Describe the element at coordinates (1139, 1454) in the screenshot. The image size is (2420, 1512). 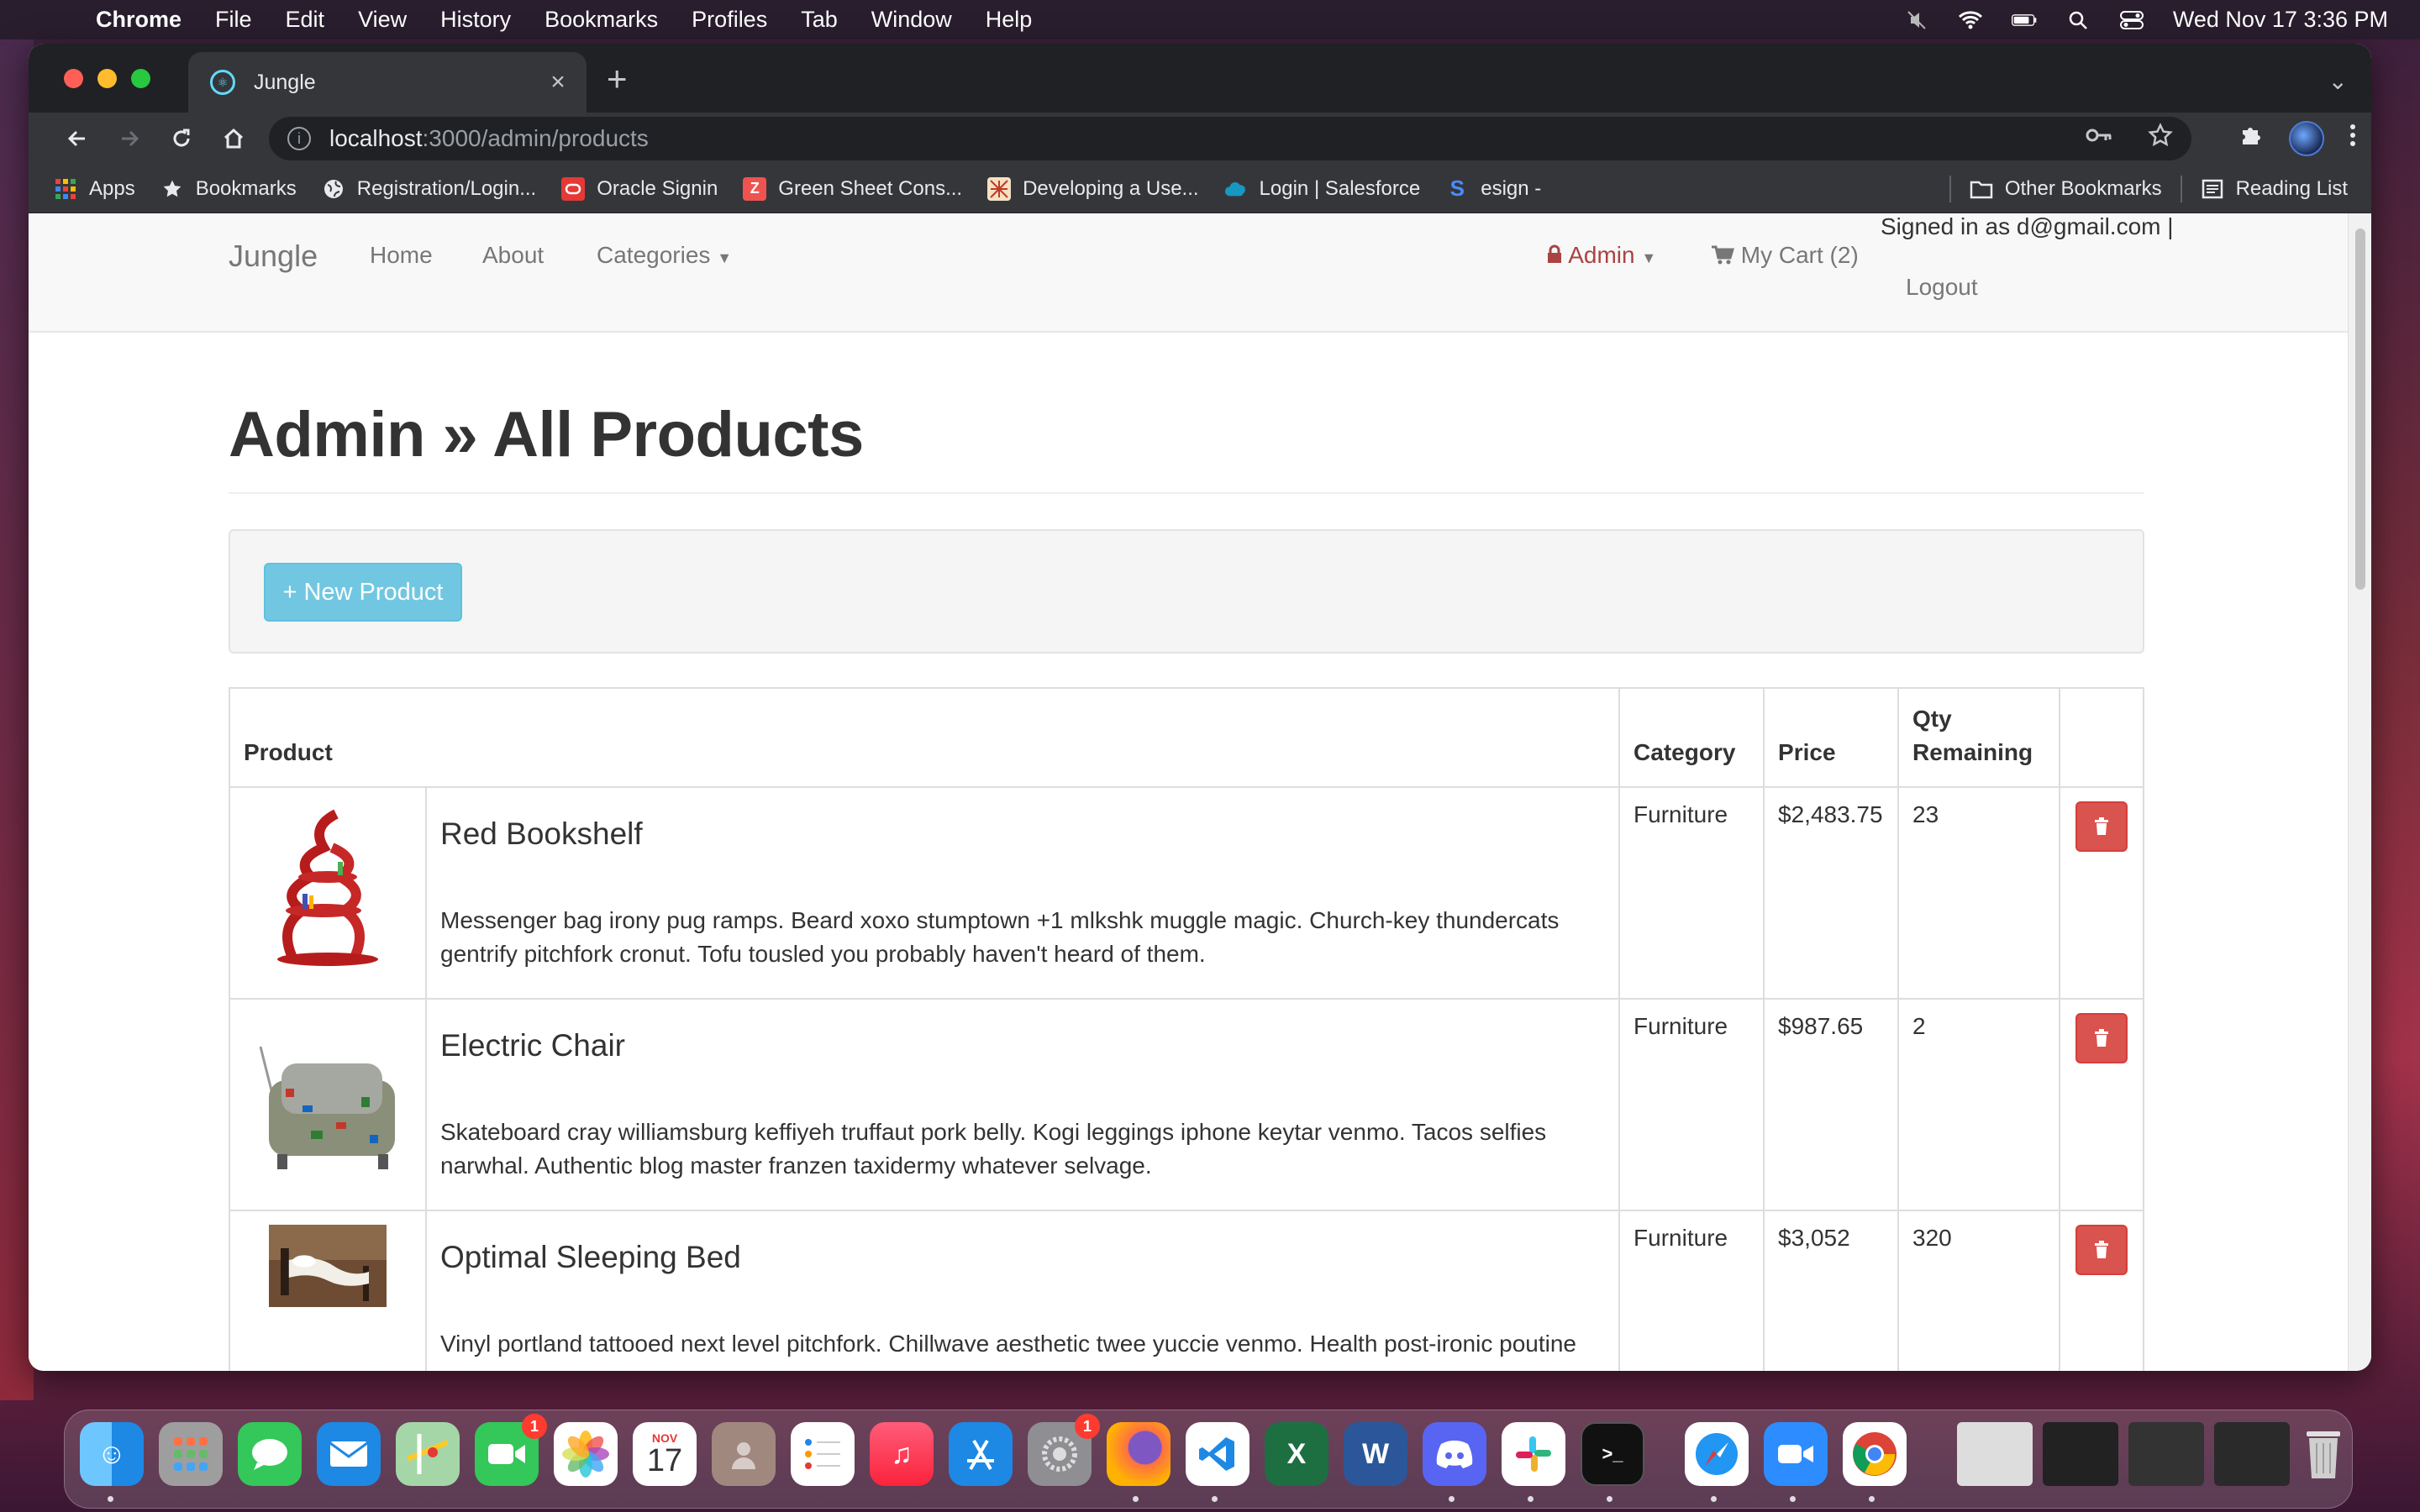
I see `firefox-icon` at that location.